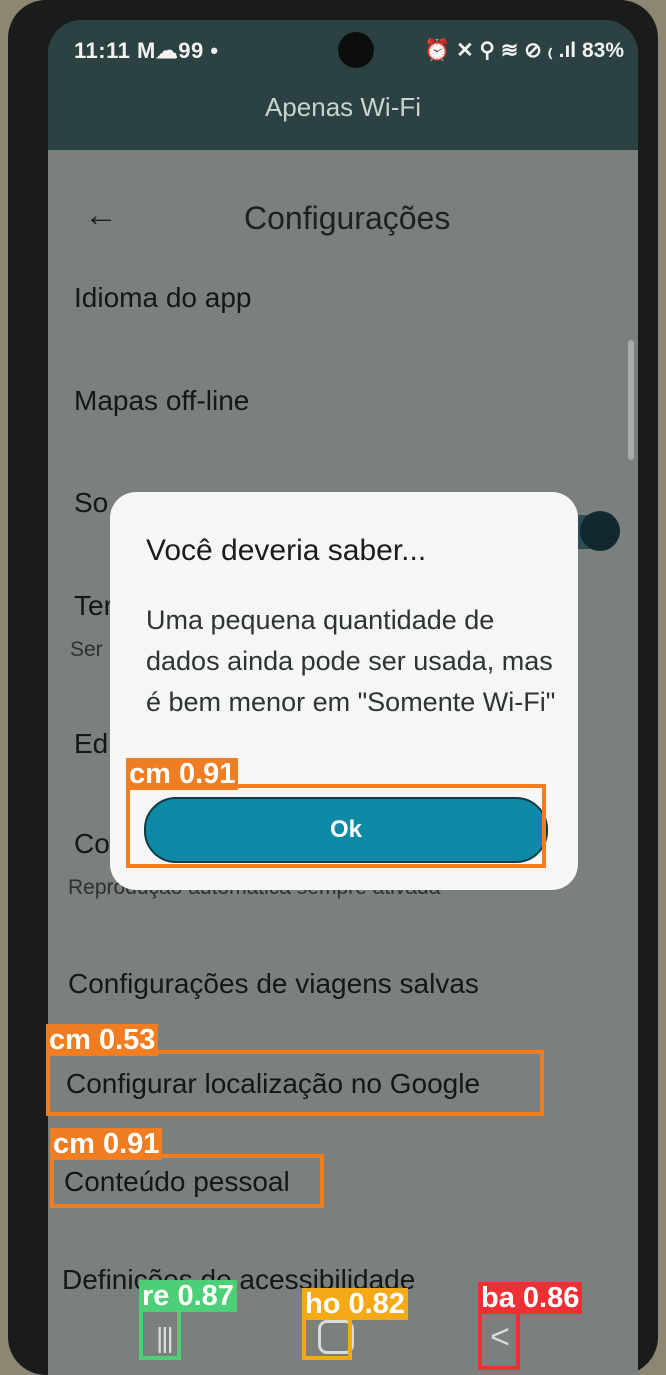  What do you see at coordinates (102, 1040) in the screenshot?
I see `detection-label: cm 0.53` at bounding box center [102, 1040].